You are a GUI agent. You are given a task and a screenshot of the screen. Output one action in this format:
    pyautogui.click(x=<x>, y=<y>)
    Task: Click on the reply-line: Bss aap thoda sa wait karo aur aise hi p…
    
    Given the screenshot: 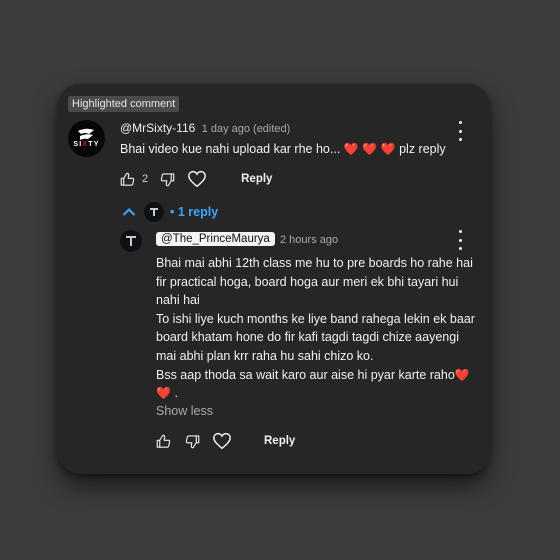 What is the action you would take?
    pyautogui.click(x=319, y=375)
    